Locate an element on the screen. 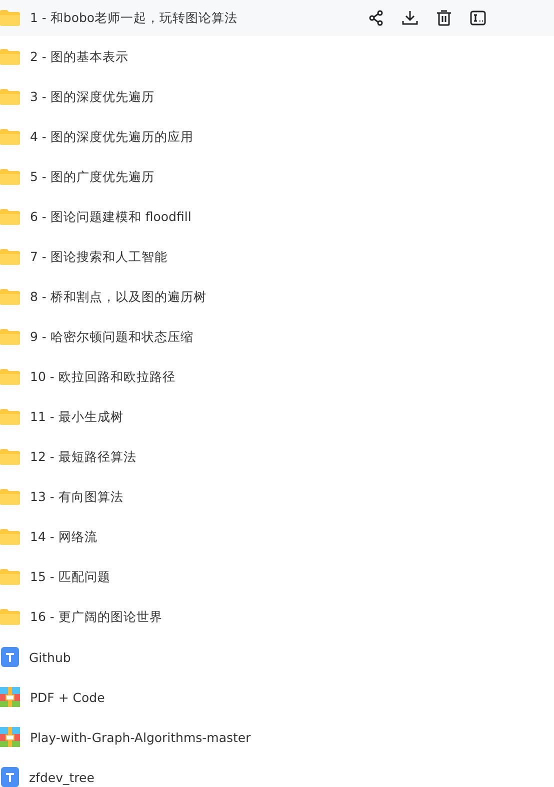  file-name: 10 - 欧拉回路和欧拉路径 is located at coordinates (103, 377).